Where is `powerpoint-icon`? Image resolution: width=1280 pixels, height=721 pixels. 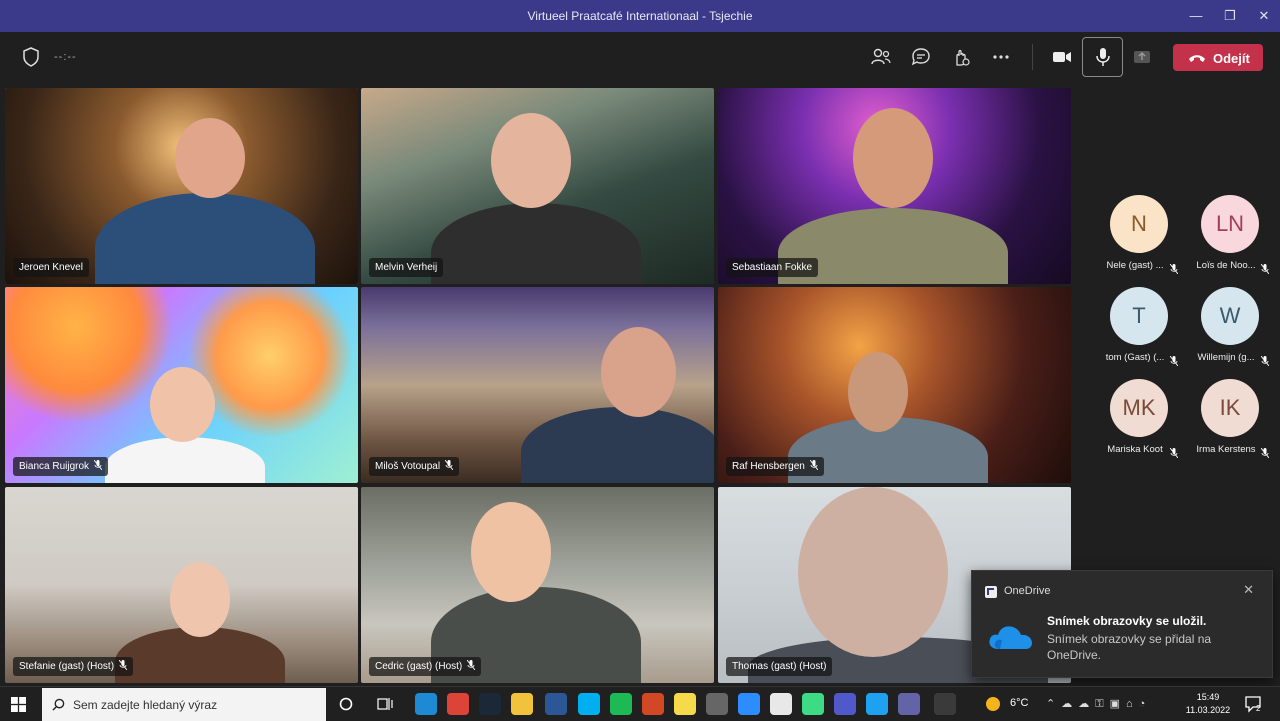 powerpoint-icon is located at coordinates (653, 704).